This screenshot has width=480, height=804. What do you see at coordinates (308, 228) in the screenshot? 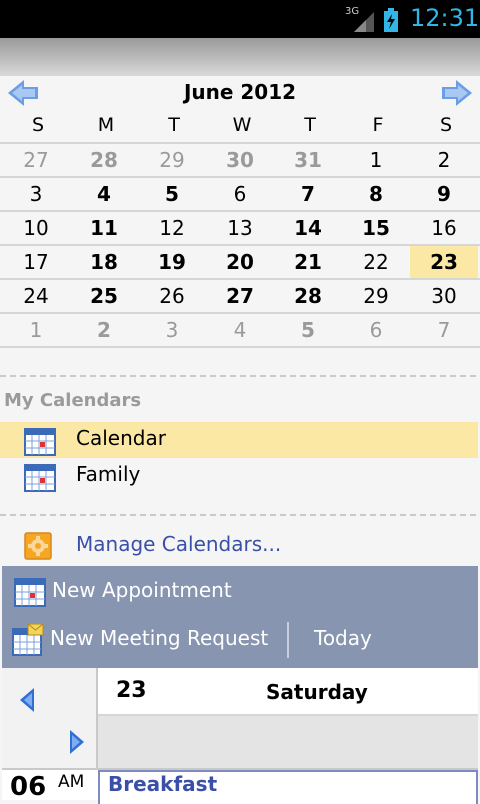
I see `day-cell: 14` at bounding box center [308, 228].